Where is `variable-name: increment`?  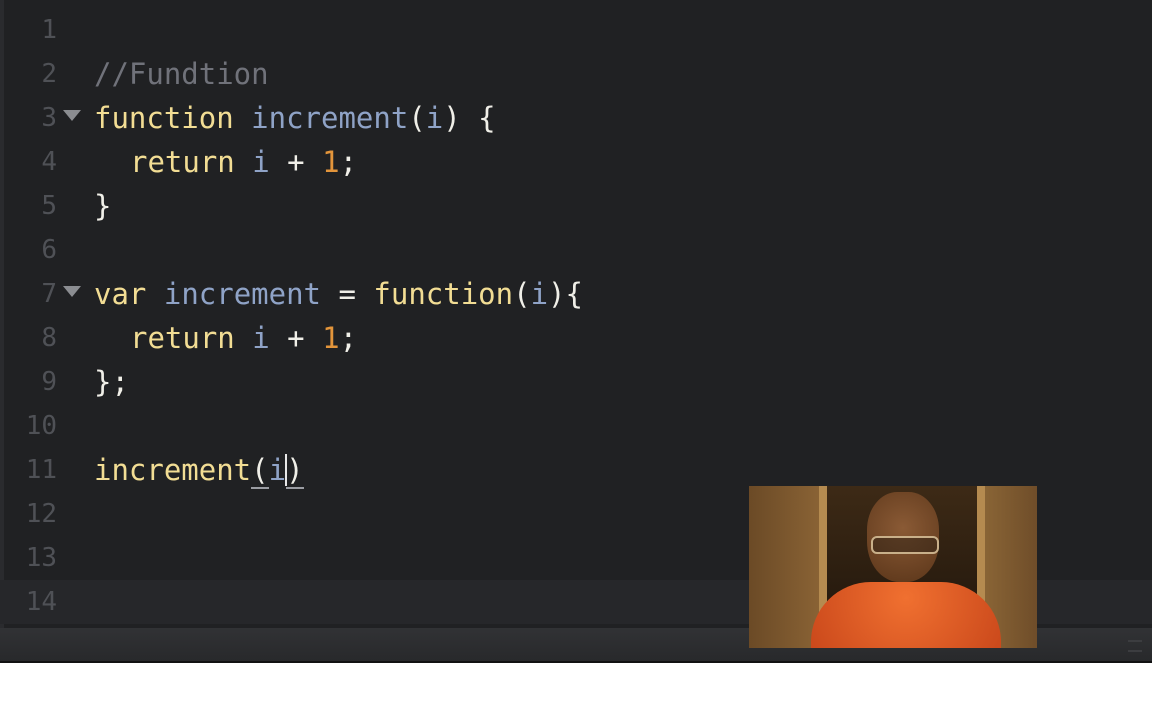
variable-name: increment is located at coordinates (242, 294).